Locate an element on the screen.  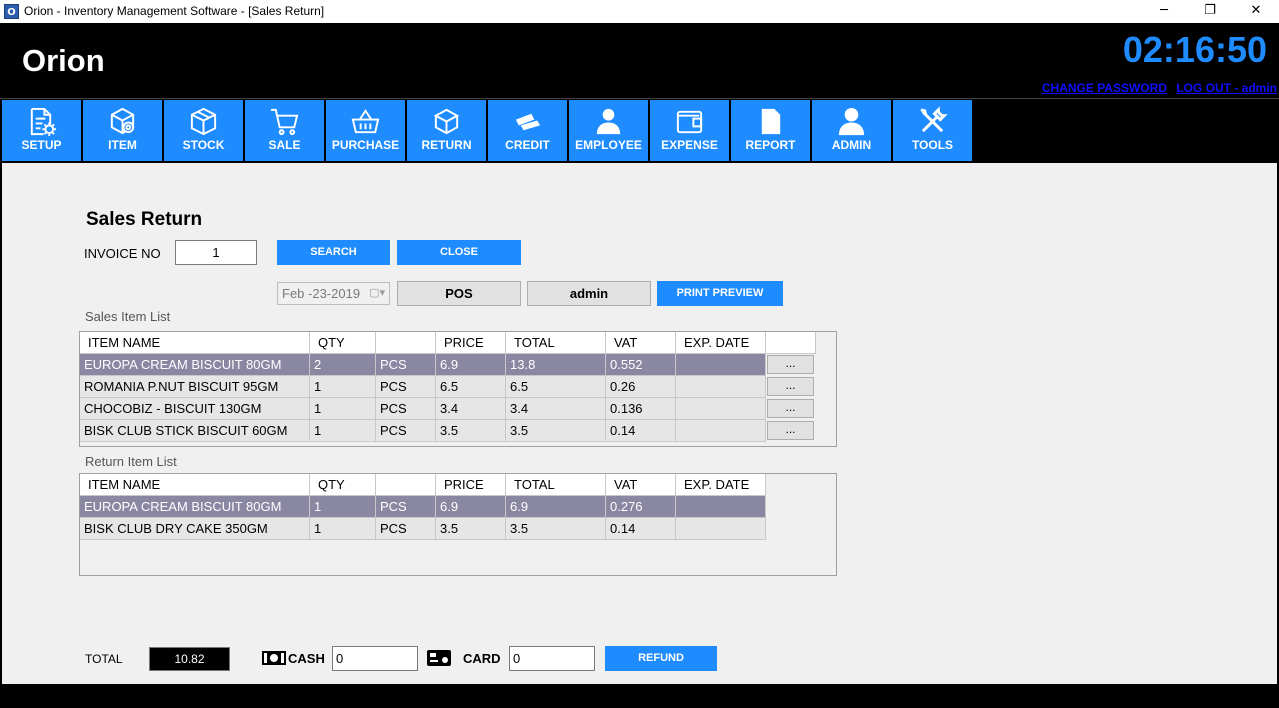
card-label: CARD is located at coordinates (482, 658).